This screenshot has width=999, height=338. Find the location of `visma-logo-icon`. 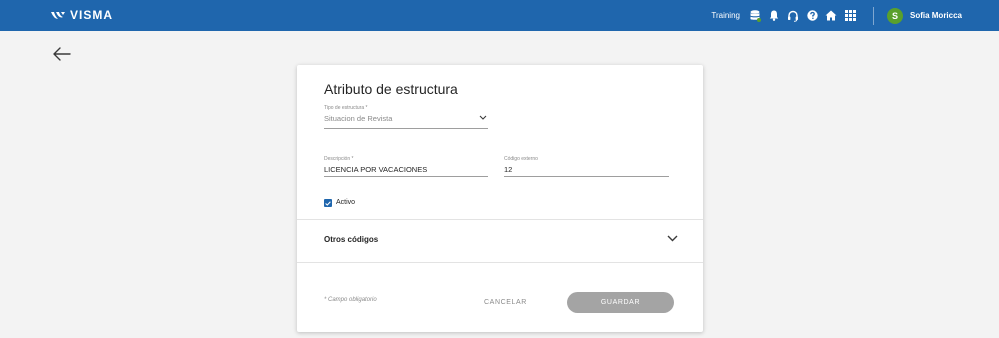

visma-logo-icon is located at coordinates (58, 15).